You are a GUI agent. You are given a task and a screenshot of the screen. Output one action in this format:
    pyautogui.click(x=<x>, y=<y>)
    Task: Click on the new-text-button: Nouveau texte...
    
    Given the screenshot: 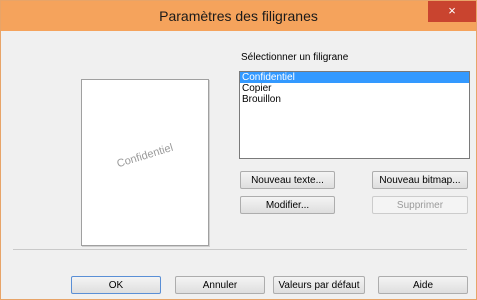 What is the action you would take?
    pyautogui.click(x=287, y=180)
    